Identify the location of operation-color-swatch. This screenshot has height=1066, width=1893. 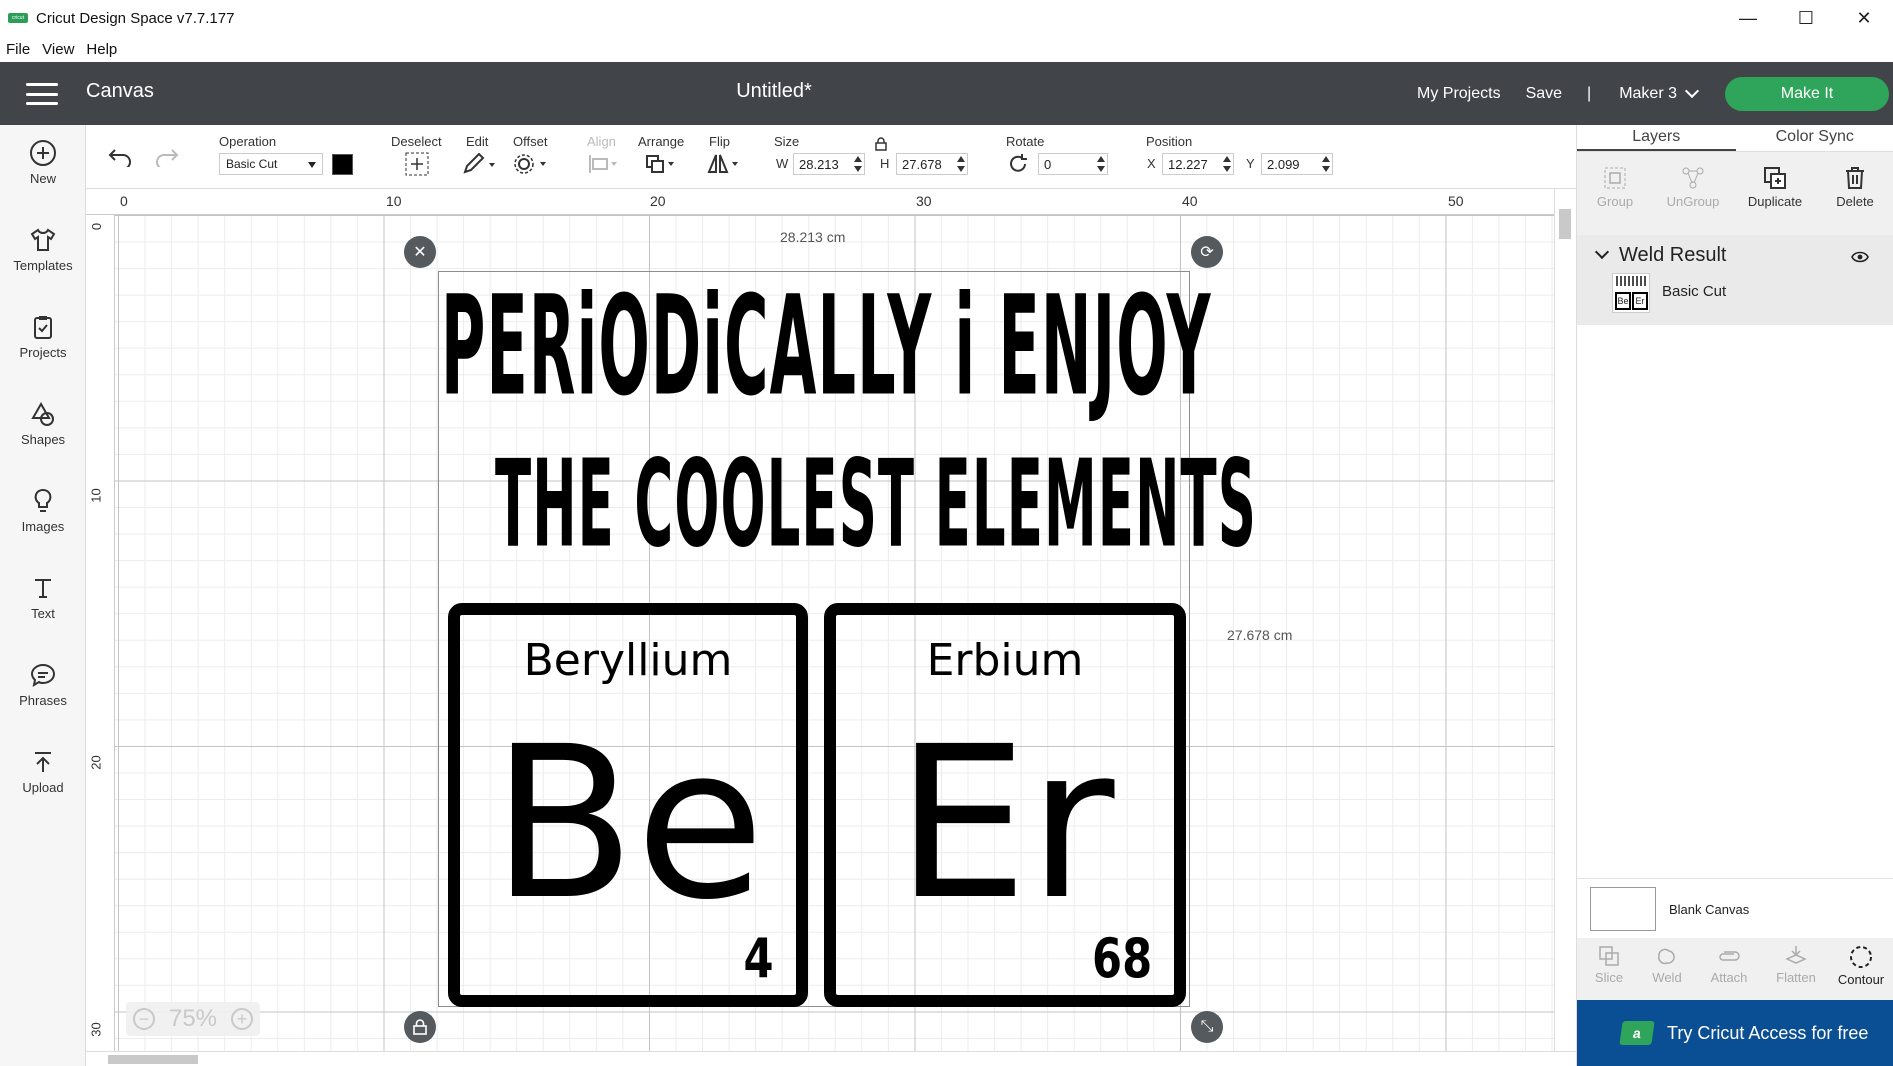
(342, 164).